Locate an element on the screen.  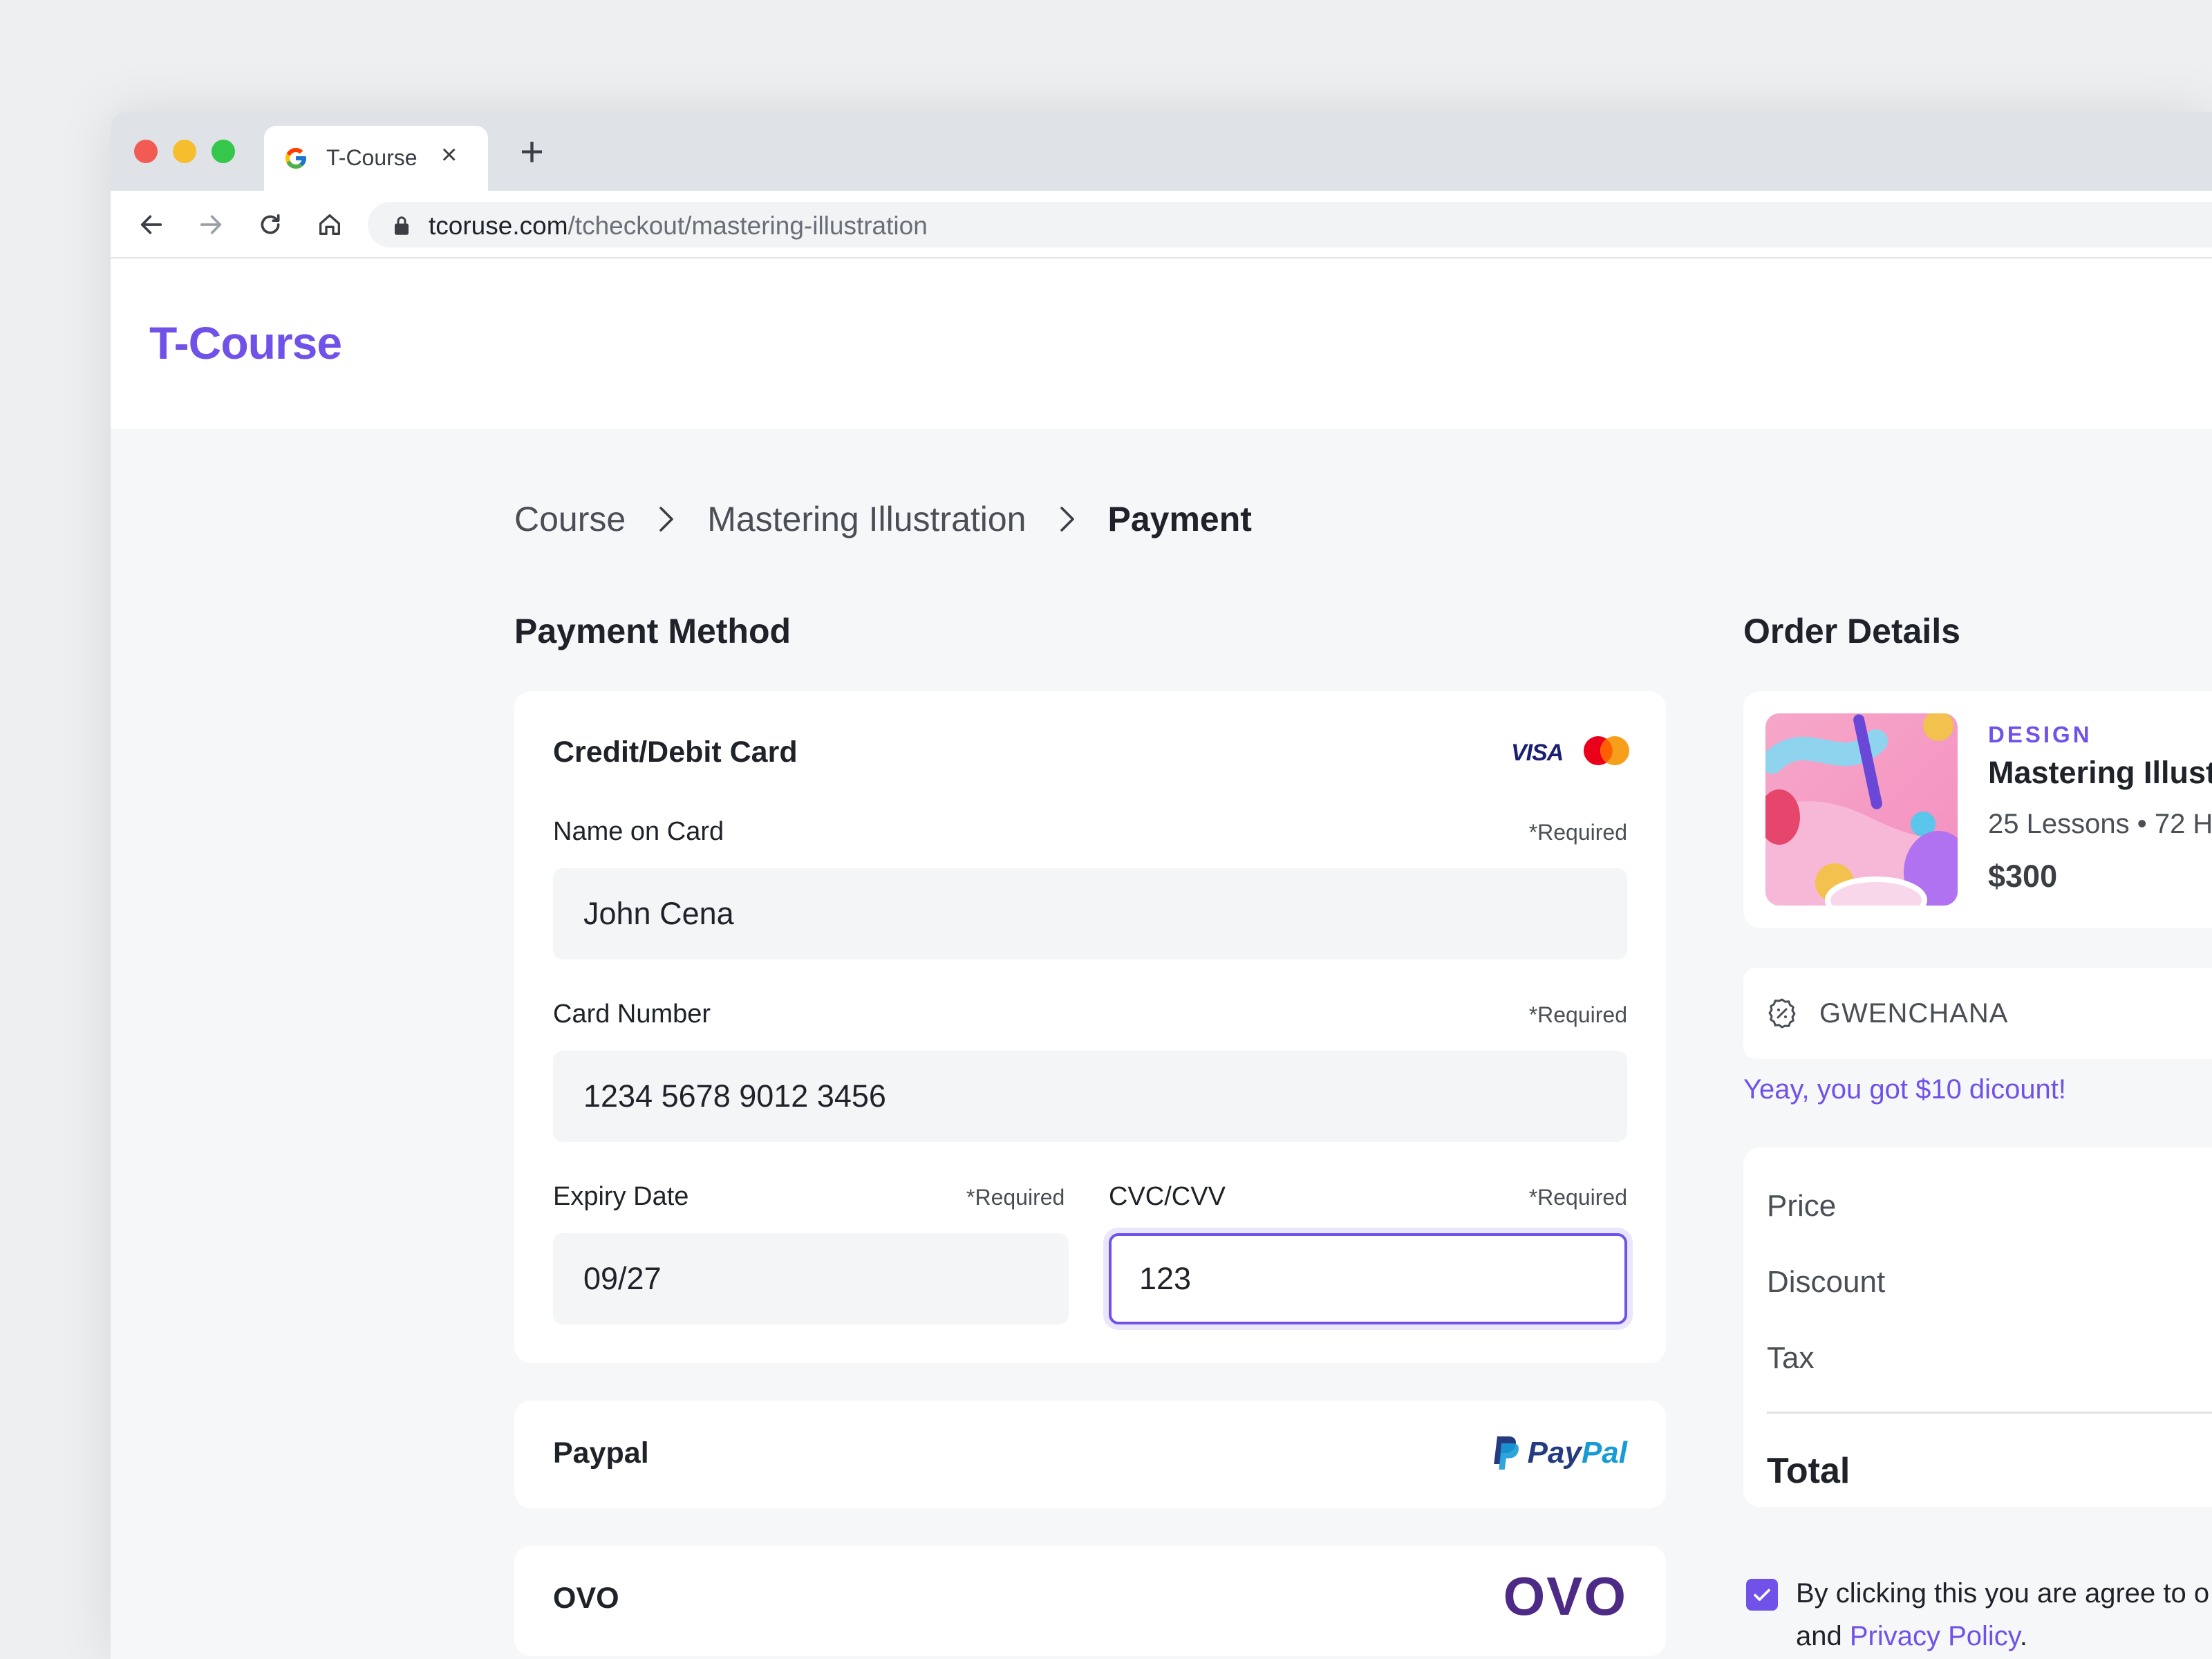
discount-badge-icon is located at coordinates (1782, 1013).